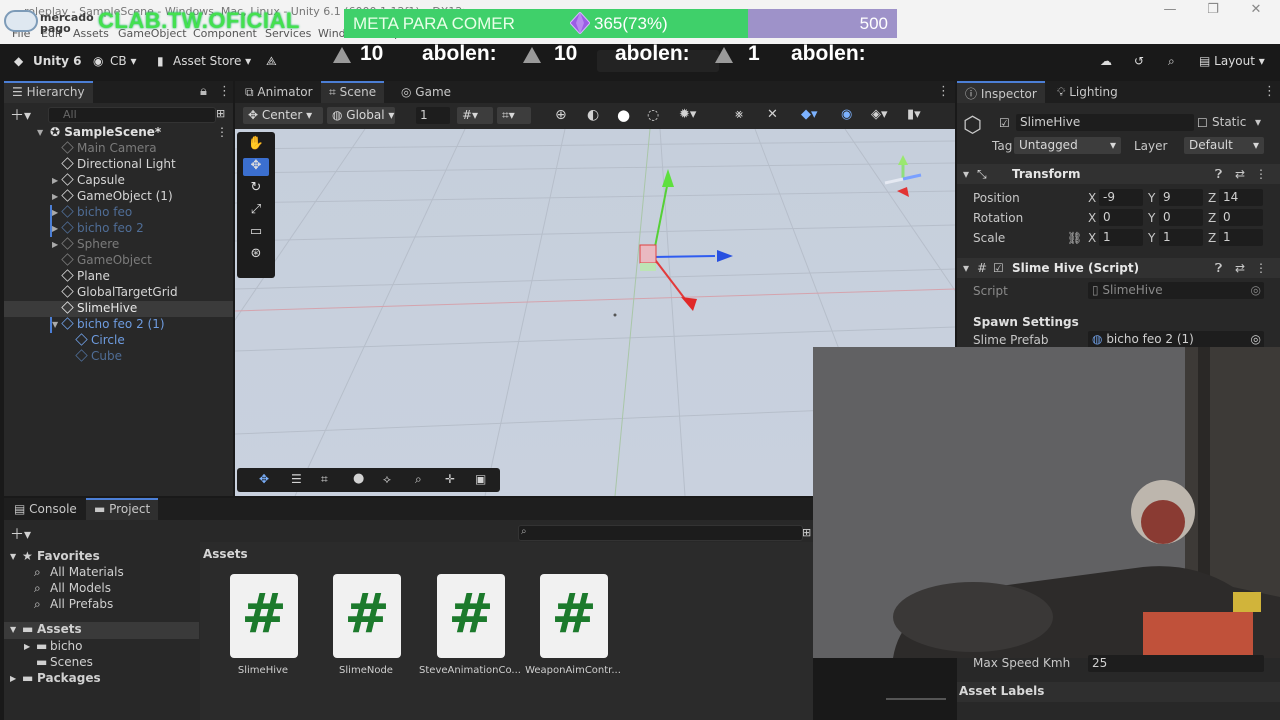 The width and height of the screenshot is (1280, 720). What do you see at coordinates (514, 115) in the screenshot?
I see `grid-visibility-button: ⌗▾` at bounding box center [514, 115].